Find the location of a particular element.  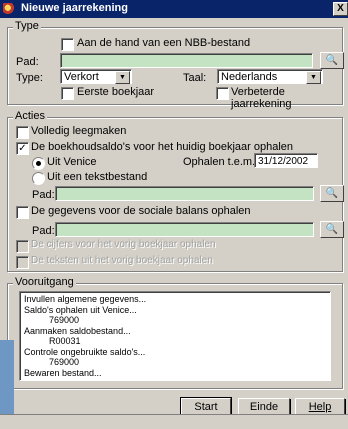

app-icon is located at coordinates (9, 9).